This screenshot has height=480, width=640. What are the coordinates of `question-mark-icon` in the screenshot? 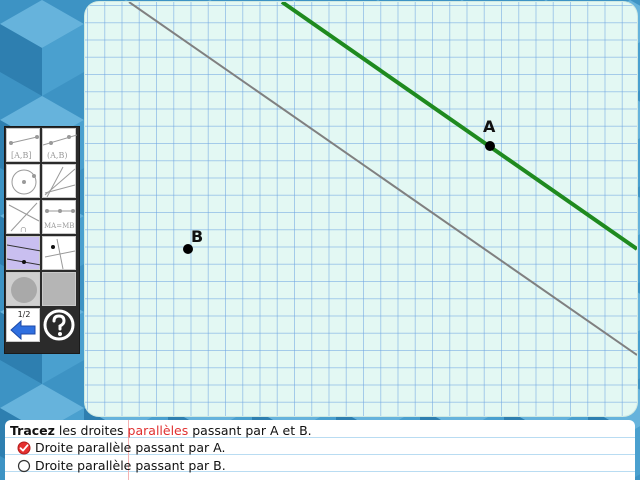 It's located at (59, 325).